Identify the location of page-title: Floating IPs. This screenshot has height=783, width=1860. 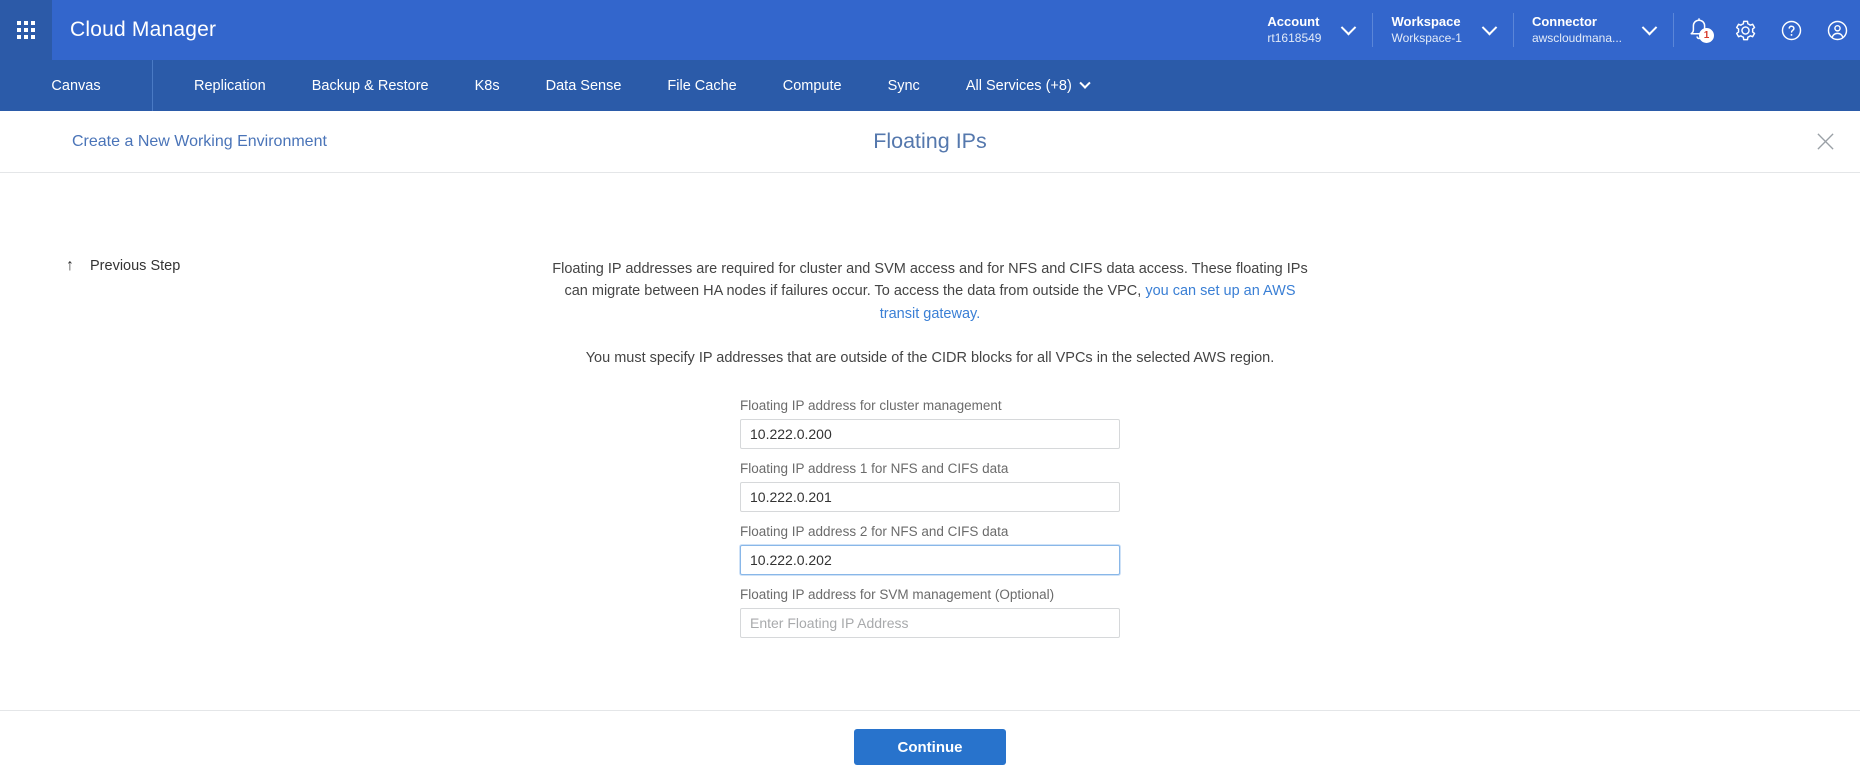
(930, 141).